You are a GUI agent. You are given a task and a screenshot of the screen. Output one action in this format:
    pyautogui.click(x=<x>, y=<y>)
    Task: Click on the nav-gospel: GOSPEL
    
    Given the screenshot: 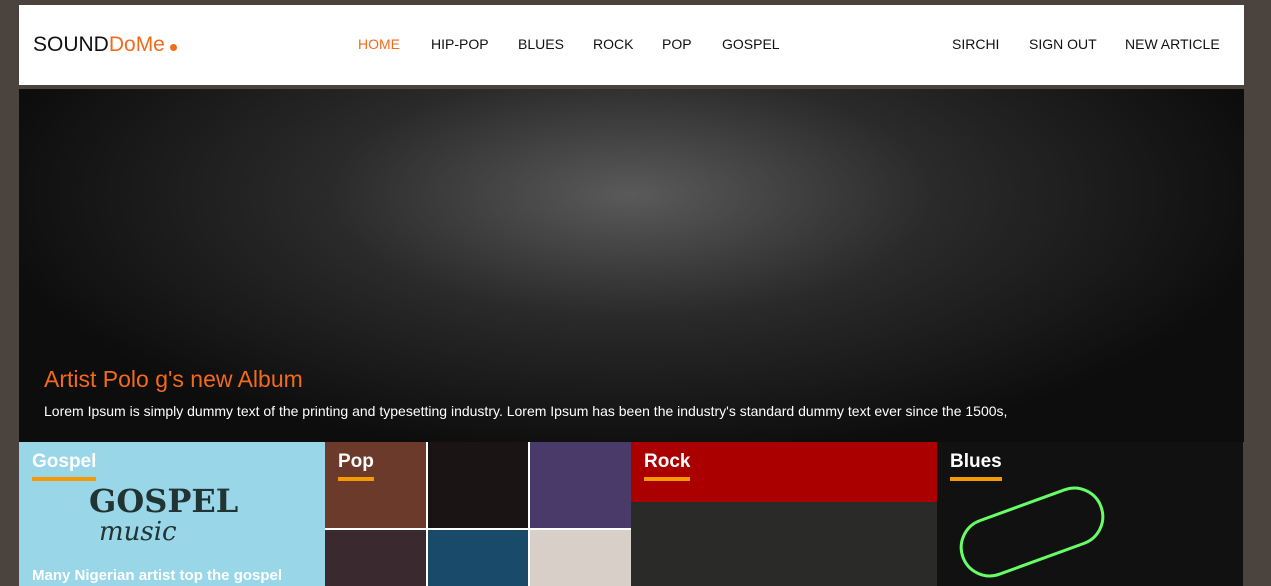 What is the action you would take?
    pyautogui.click(x=751, y=44)
    